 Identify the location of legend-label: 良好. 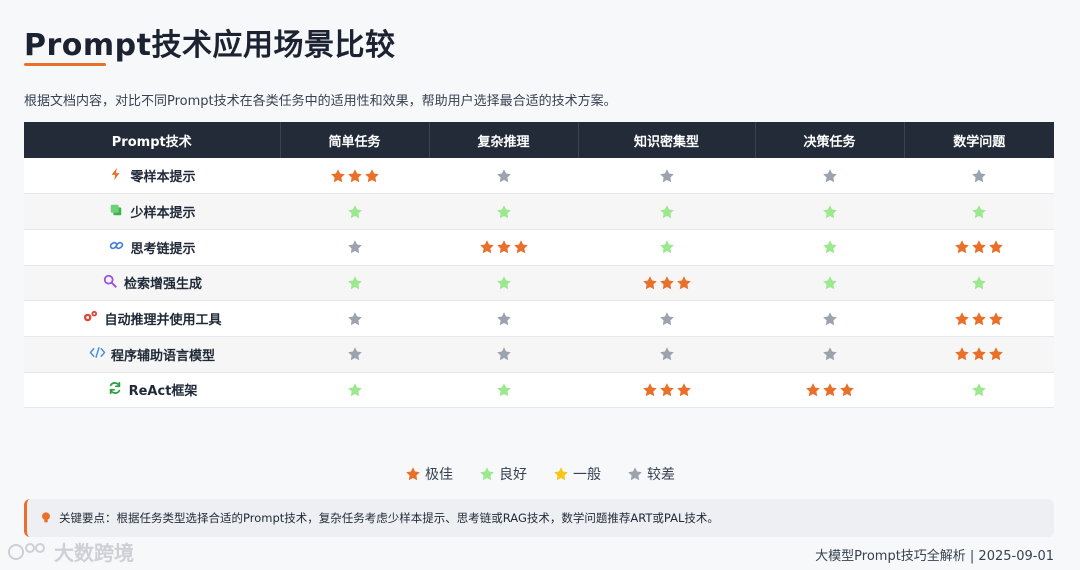
(513, 475).